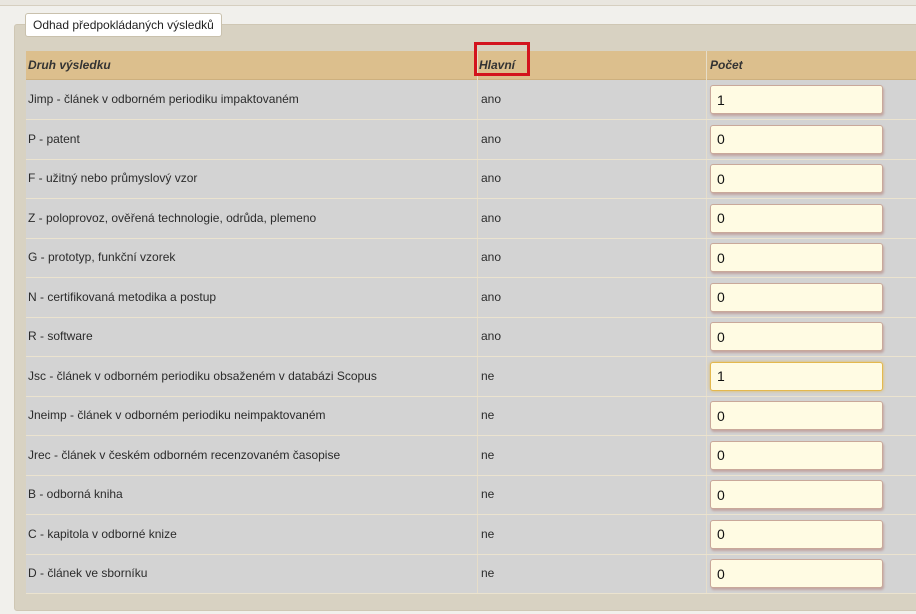 The width and height of the screenshot is (916, 614). I want to click on result-type: R - software, so click(60, 336).